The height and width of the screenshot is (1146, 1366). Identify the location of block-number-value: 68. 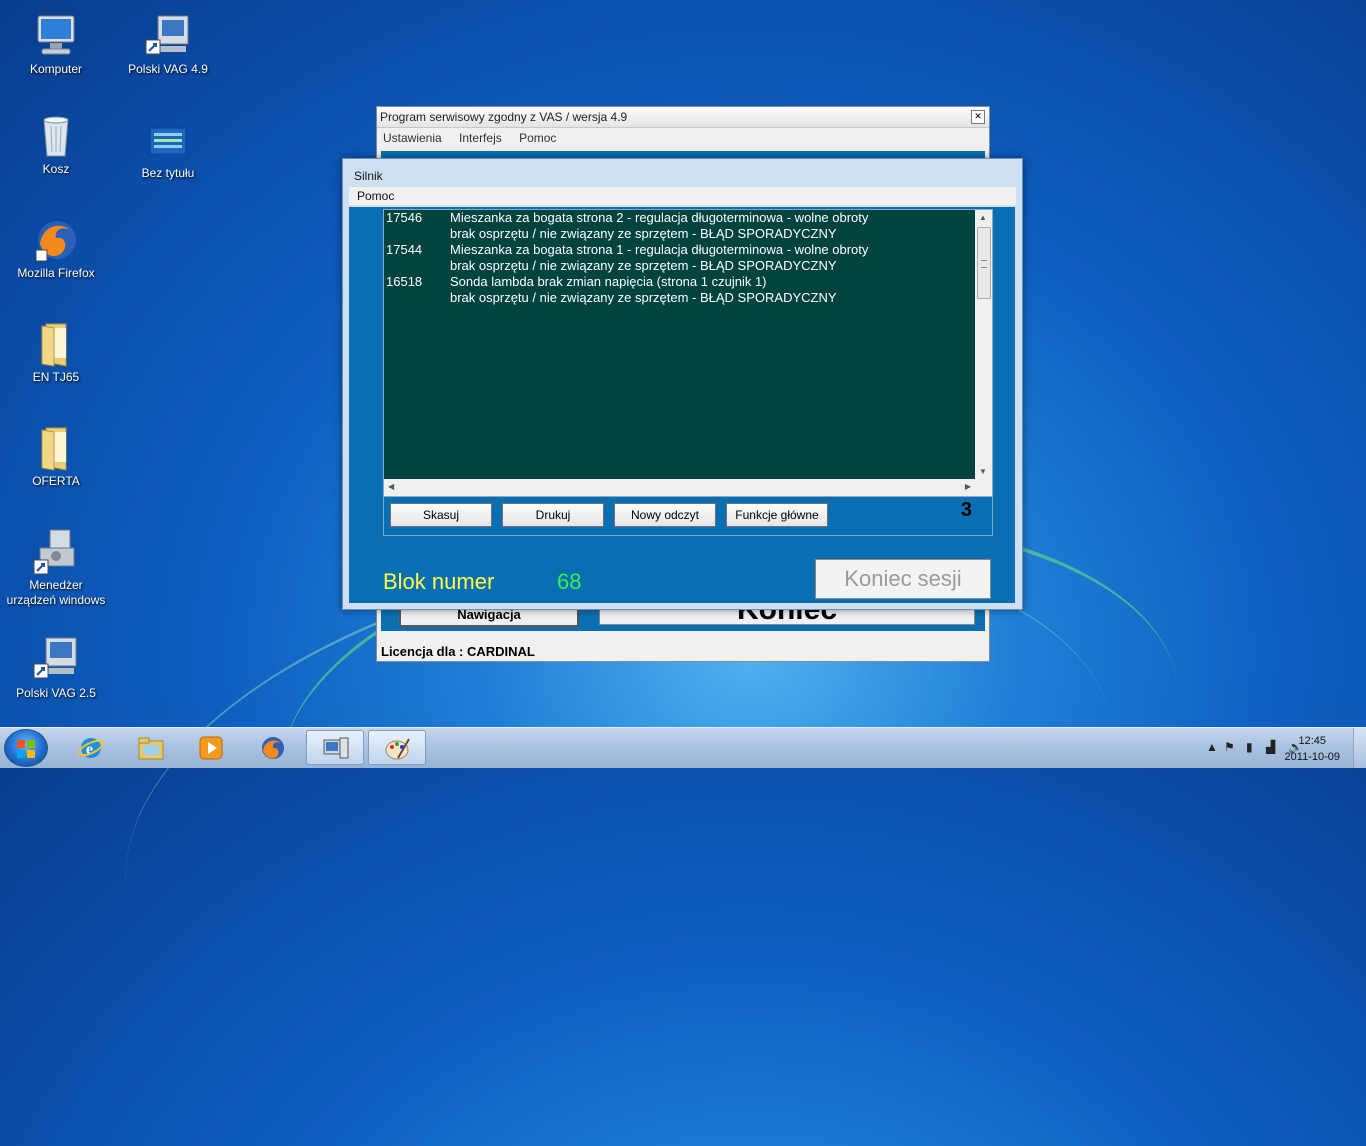
(569, 581).